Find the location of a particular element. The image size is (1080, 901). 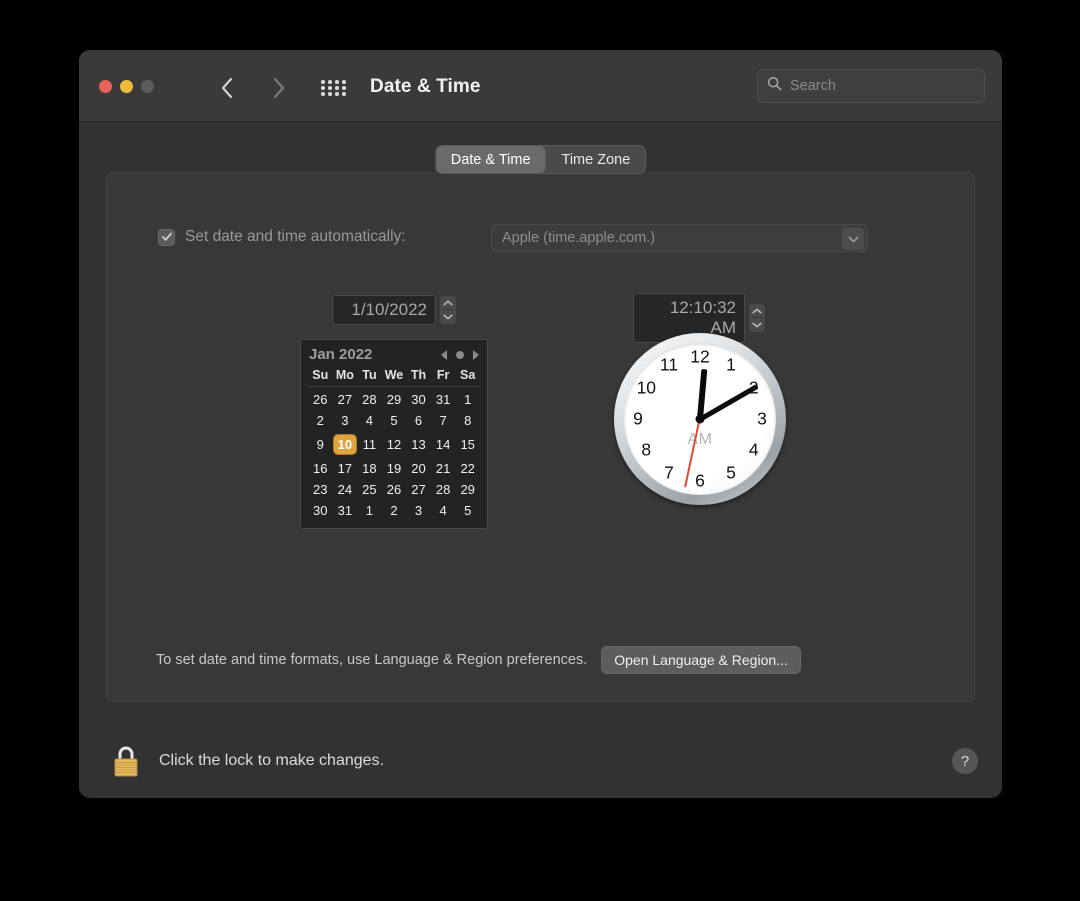

calendar-day-cell: 14 is located at coordinates (443, 444).